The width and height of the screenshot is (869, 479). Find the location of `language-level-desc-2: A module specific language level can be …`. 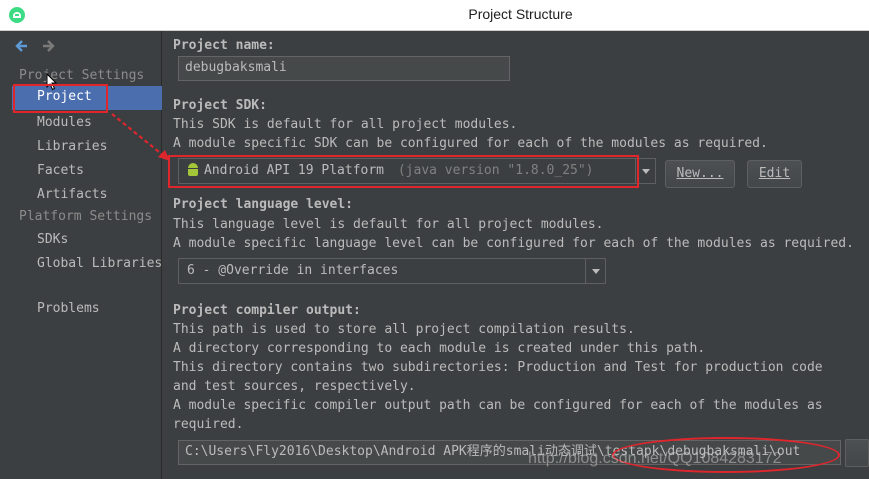

language-level-desc-2: A module specific language level can be … is located at coordinates (513, 243).